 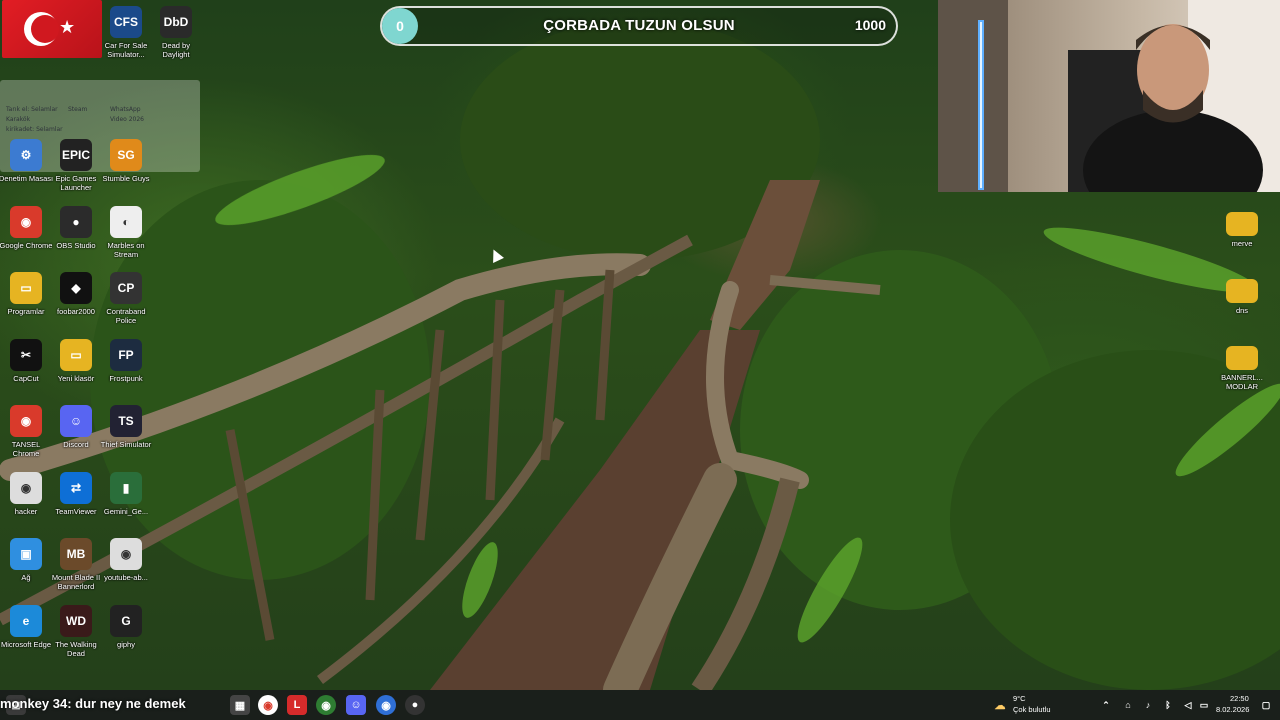 What do you see at coordinates (34, 129) in the screenshot?
I see `chat-line: kirikadet: Selamlar` at bounding box center [34, 129].